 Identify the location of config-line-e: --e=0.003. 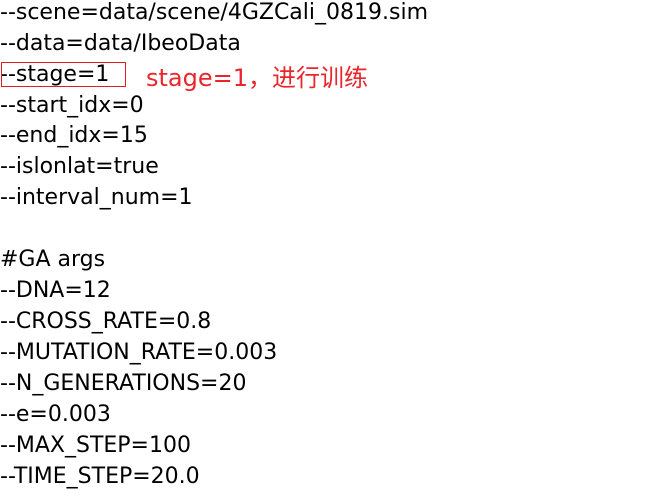
(55, 414).